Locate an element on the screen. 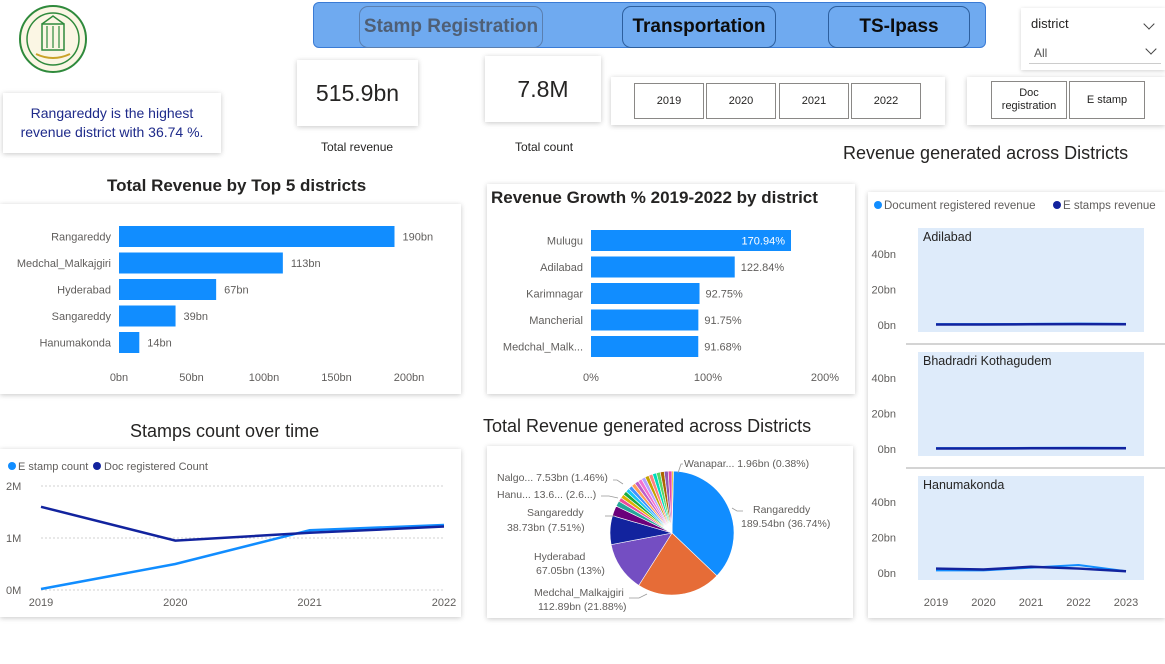 This screenshot has height=664, width=1165. slice-label: Hyderabad is located at coordinates (560, 557).